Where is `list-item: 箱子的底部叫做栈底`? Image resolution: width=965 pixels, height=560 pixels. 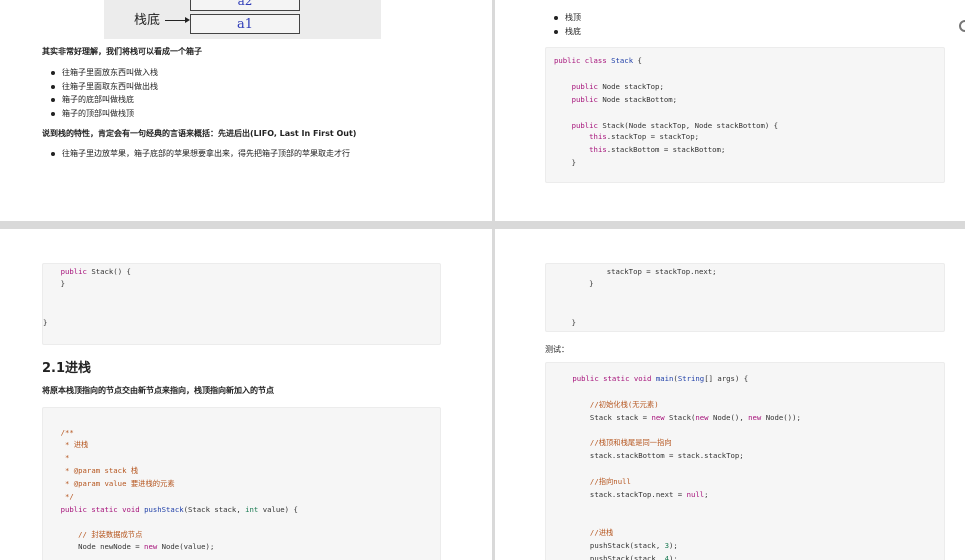
list-item: 箱子的底部叫做栈底 is located at coordinates (100, 100).